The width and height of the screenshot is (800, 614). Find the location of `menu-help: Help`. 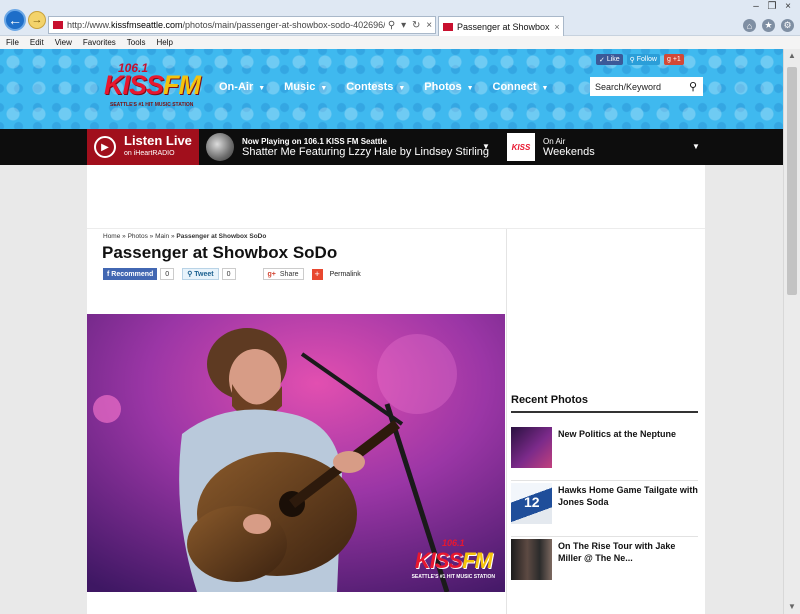

menu-help: Help is located at coordinates (164, 42).